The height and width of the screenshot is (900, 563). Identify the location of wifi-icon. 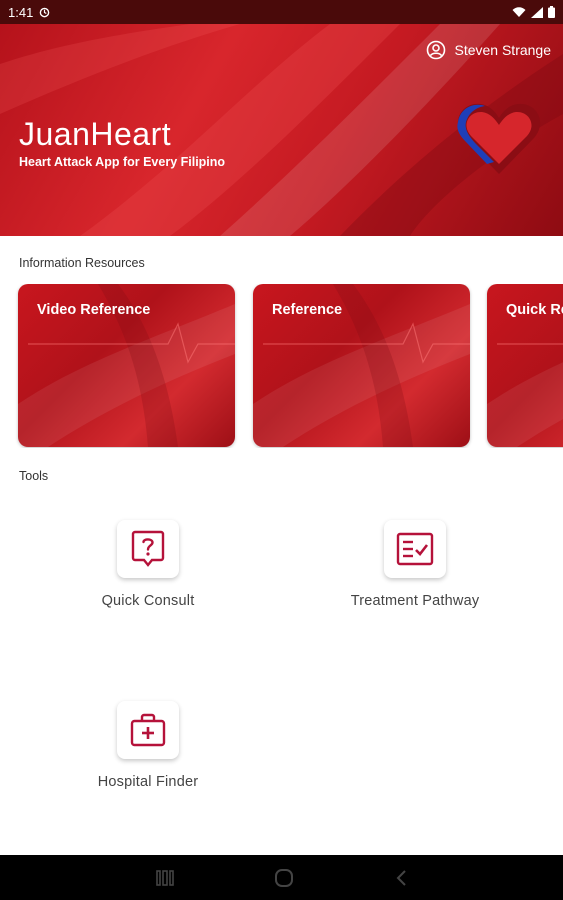
(519, 11).